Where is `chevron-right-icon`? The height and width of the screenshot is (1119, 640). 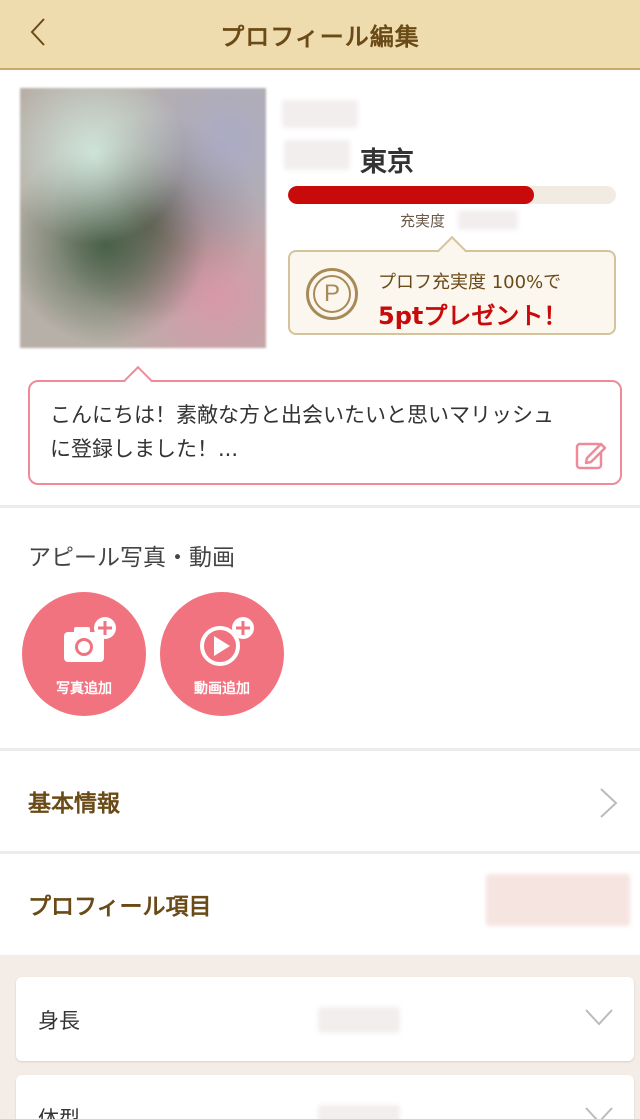
chevron-right-icon is located at coordinates (609, 803).